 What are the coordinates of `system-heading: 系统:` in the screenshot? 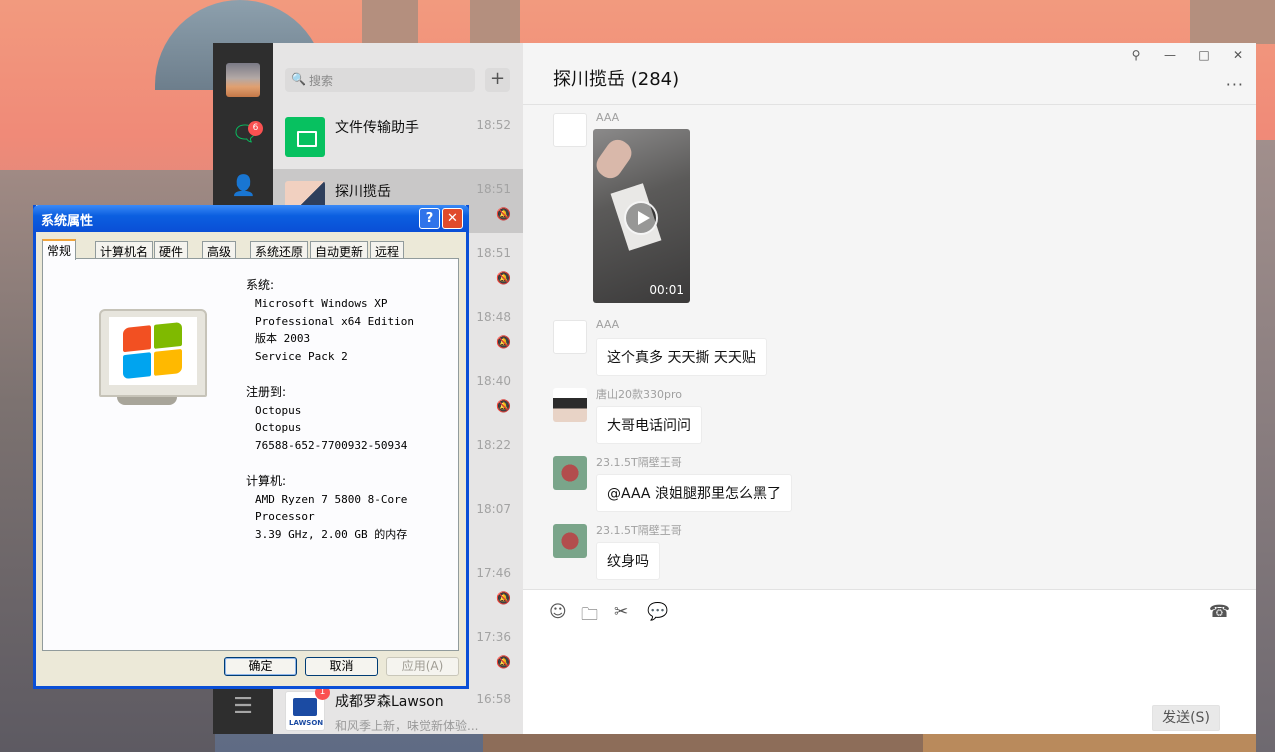 It's located at (260, 285).